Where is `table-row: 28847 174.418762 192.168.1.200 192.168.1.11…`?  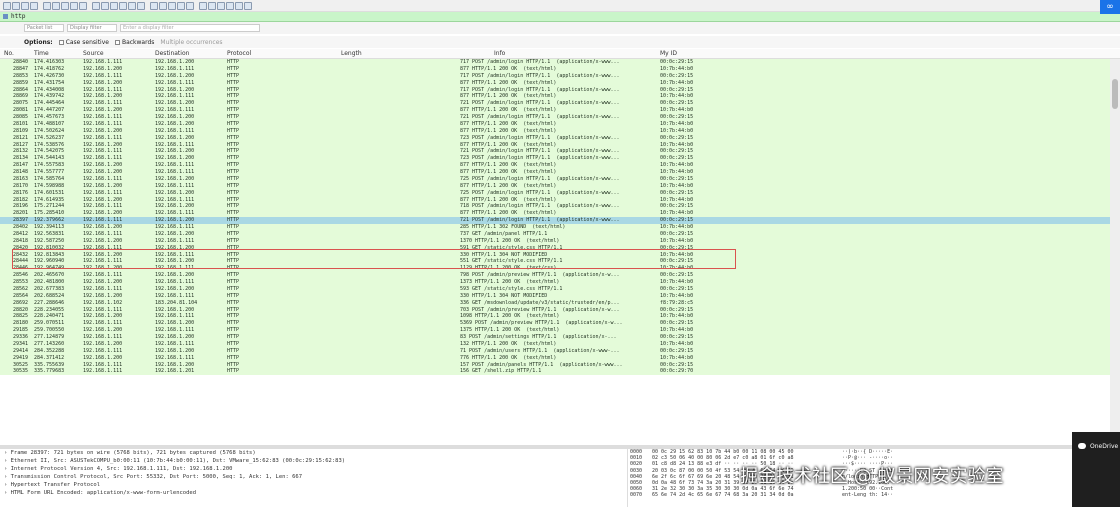 table-row: 28847 174.418762 192.168.1.200 192.168.1.11… is located at coordinates (560, 69).